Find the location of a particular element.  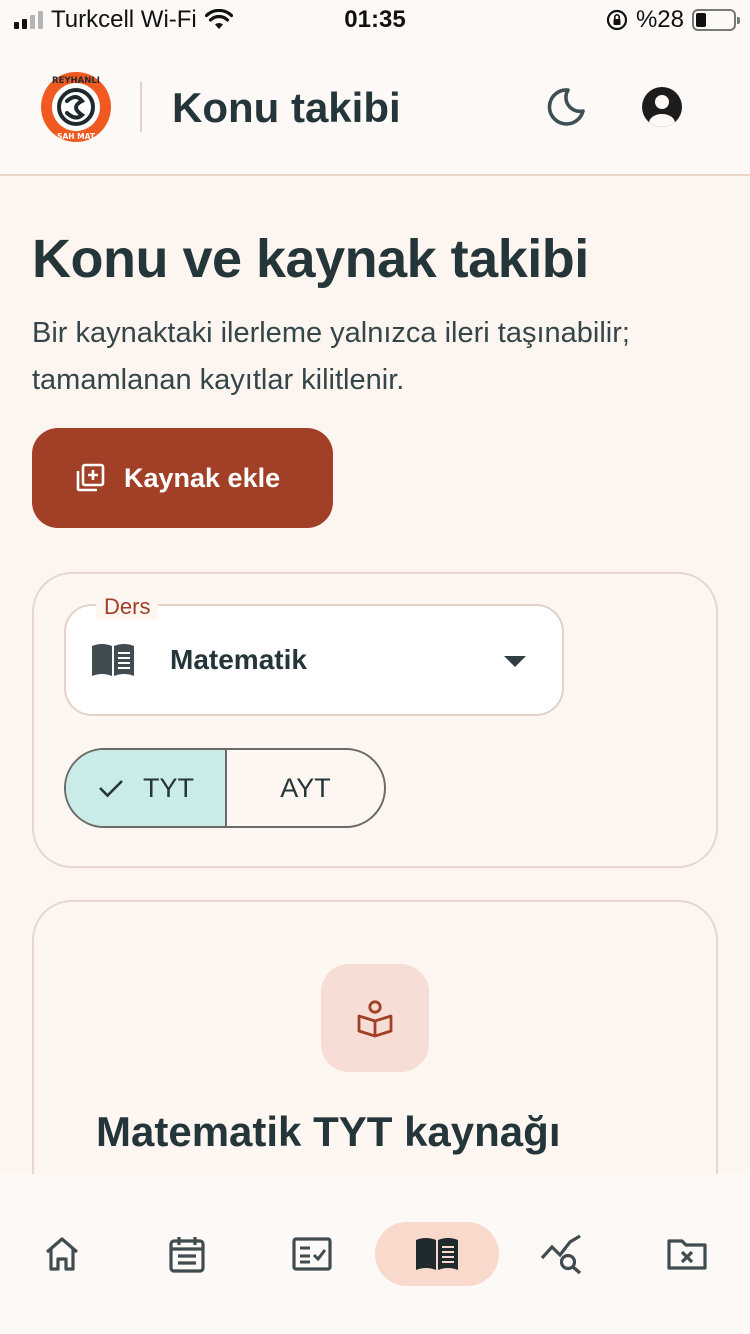

app-logo: REYHANLI ŞAH MAT is located at coordinates (76, 107).